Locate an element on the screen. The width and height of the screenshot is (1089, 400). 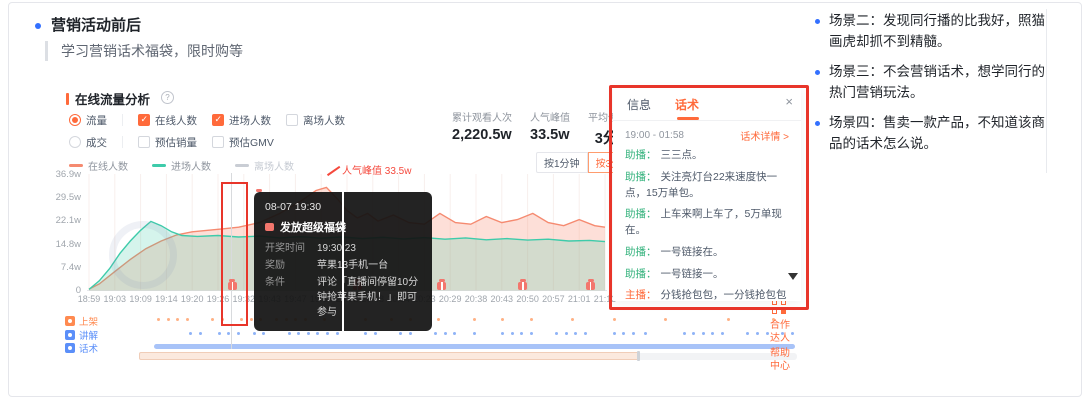
script-detail-link: 话术详情 > is located at coordinates (764, 135).